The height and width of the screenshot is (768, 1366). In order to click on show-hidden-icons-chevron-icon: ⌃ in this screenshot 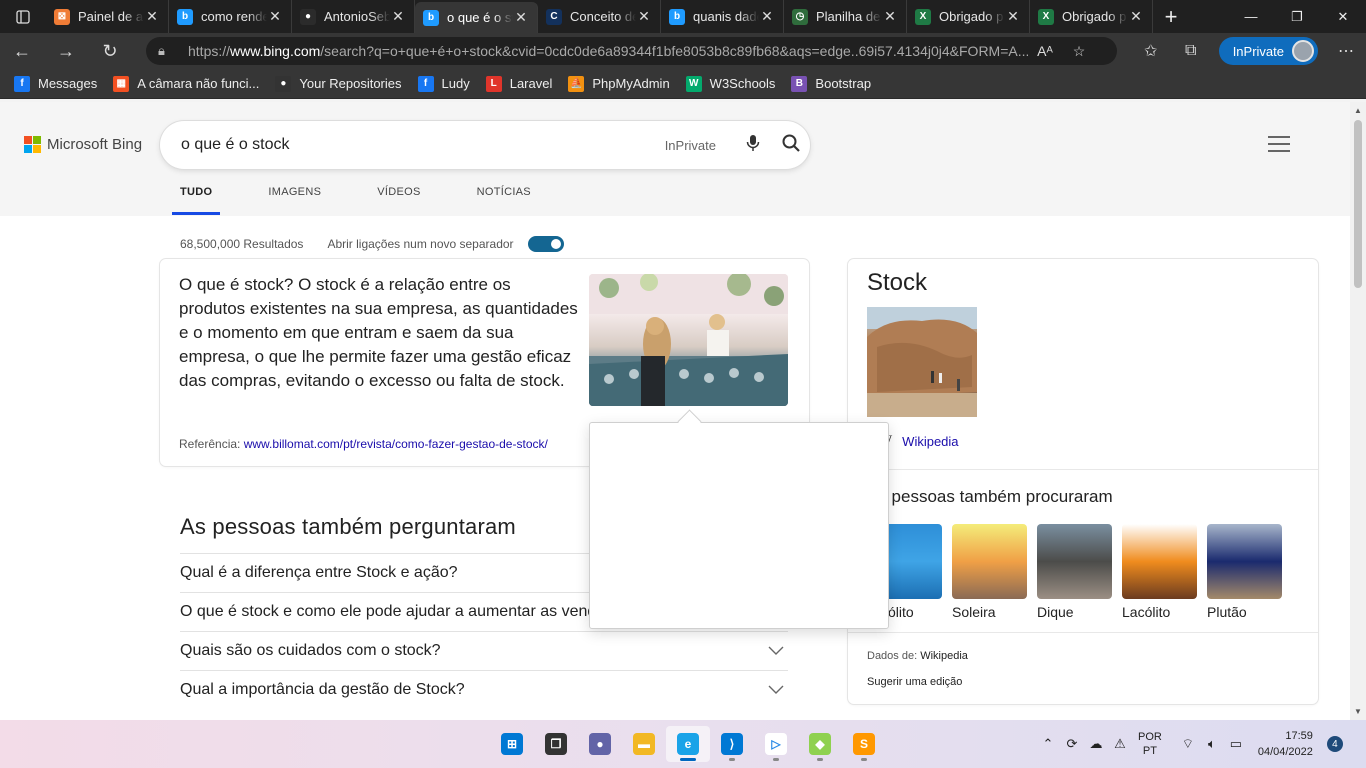, I will do `click(1048, 744)`.